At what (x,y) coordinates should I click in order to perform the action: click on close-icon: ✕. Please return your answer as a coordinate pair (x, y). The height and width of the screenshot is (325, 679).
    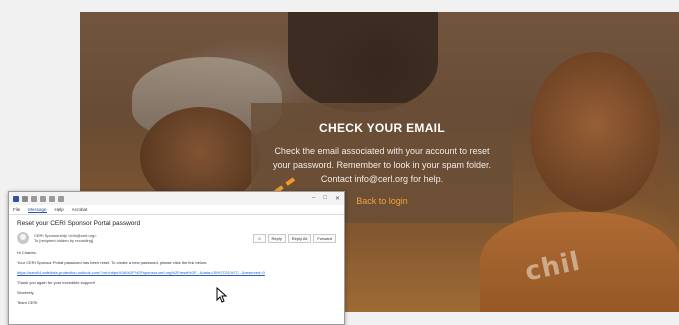
    Looking at the image, I should click on (337, 198).